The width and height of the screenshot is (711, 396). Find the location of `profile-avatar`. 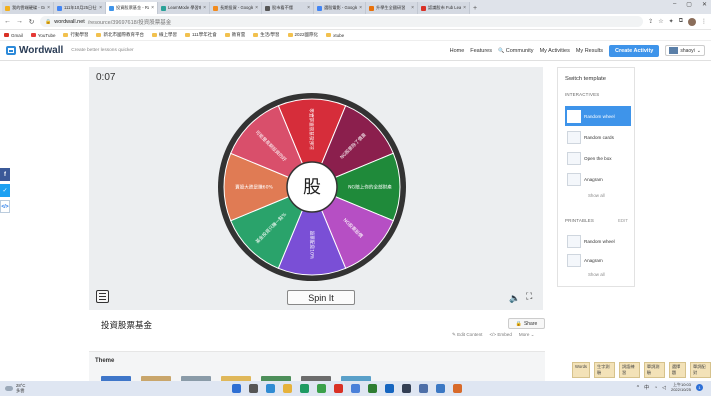

profile-avatar is located at coordinates (692, 21).